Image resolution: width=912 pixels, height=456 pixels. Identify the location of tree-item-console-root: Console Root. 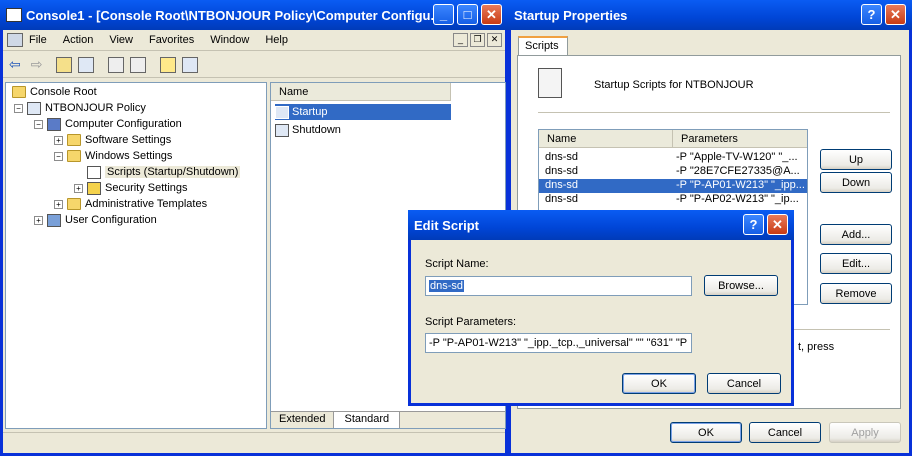
(54, 92).